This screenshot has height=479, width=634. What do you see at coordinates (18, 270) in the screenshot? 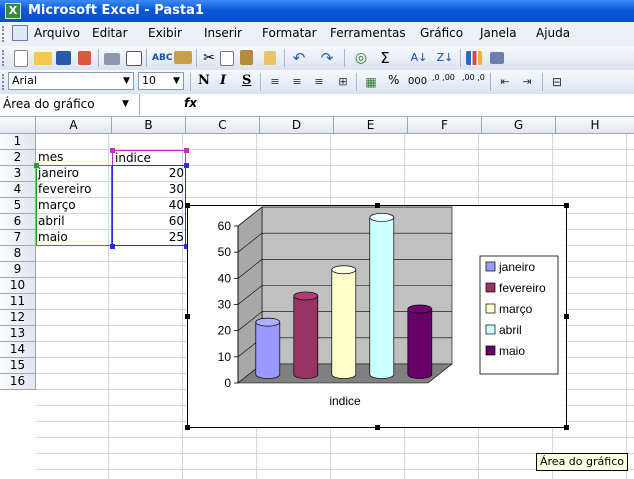
I see `row-header-9: 9` at bounding box center [18, 270].